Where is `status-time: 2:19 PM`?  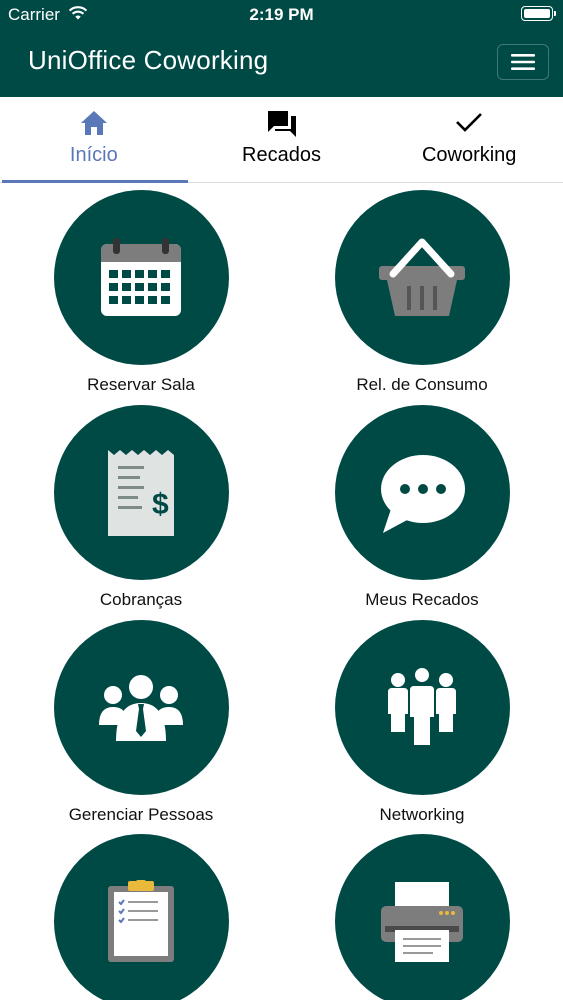
status-time: 2:19 PM is located at coordinates (281, 14).